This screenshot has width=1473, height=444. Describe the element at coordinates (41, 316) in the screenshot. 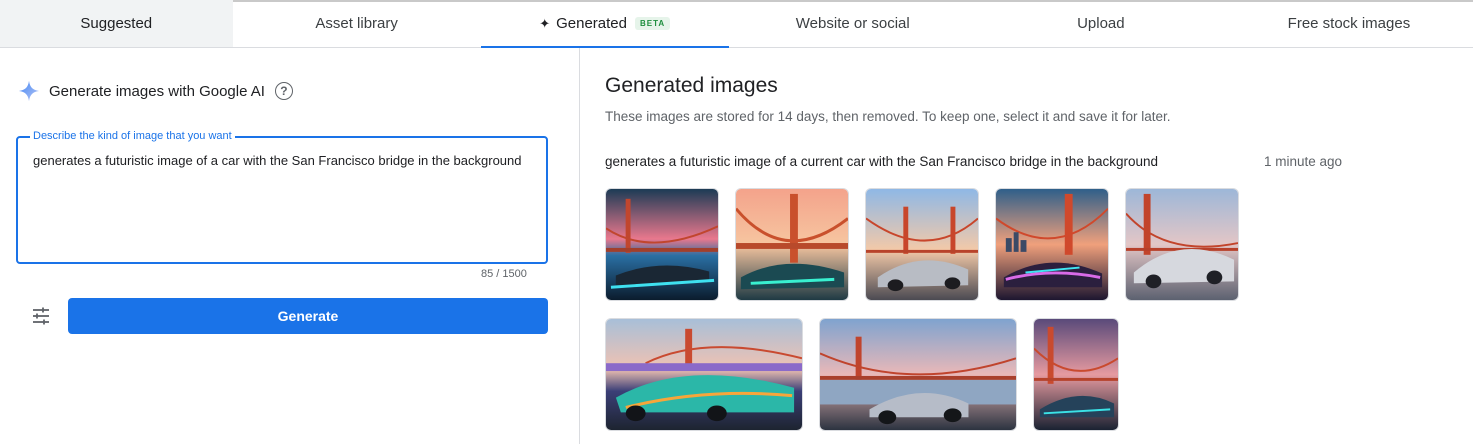

I see `tune-icon` at that location.